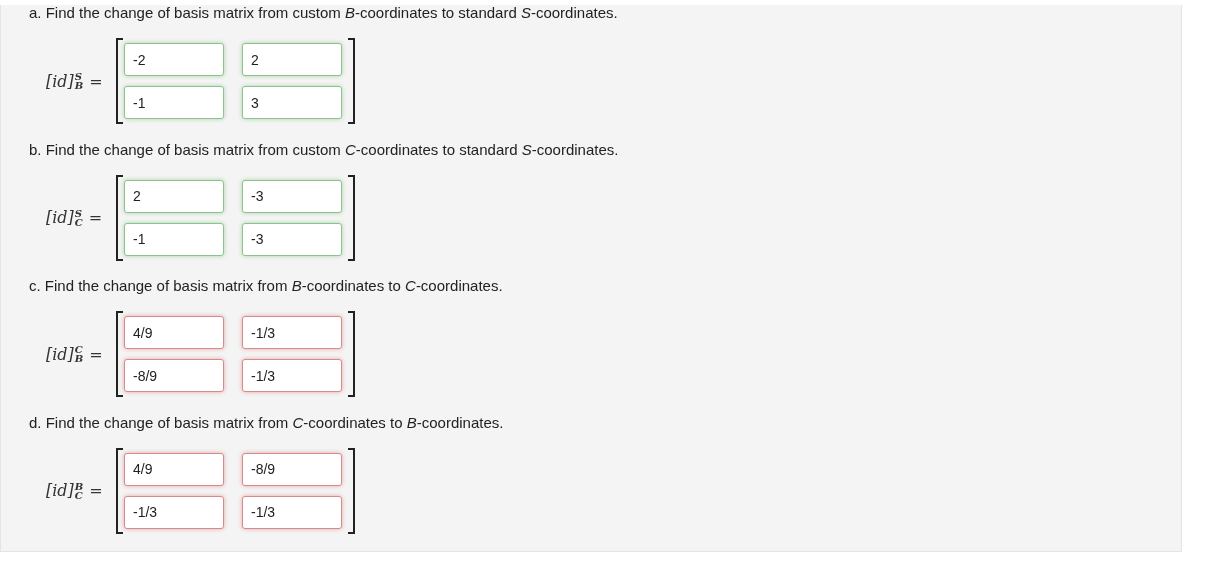  Describe the element at coordinates (267, 422) in the screenshot. I see `question-text: d. Find the change of basis matrix from C-coordinates to B-coordinates.` at that location.